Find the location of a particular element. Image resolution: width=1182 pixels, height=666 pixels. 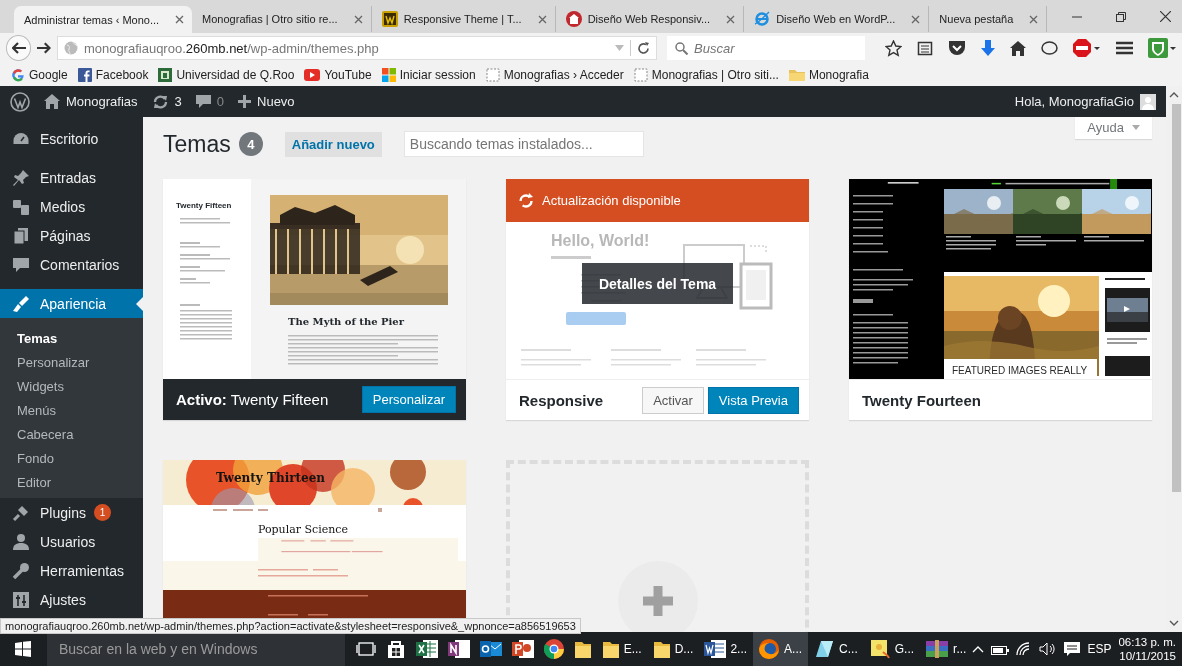

preview-post-title: Popular Science is located at coordinates (303, 529).